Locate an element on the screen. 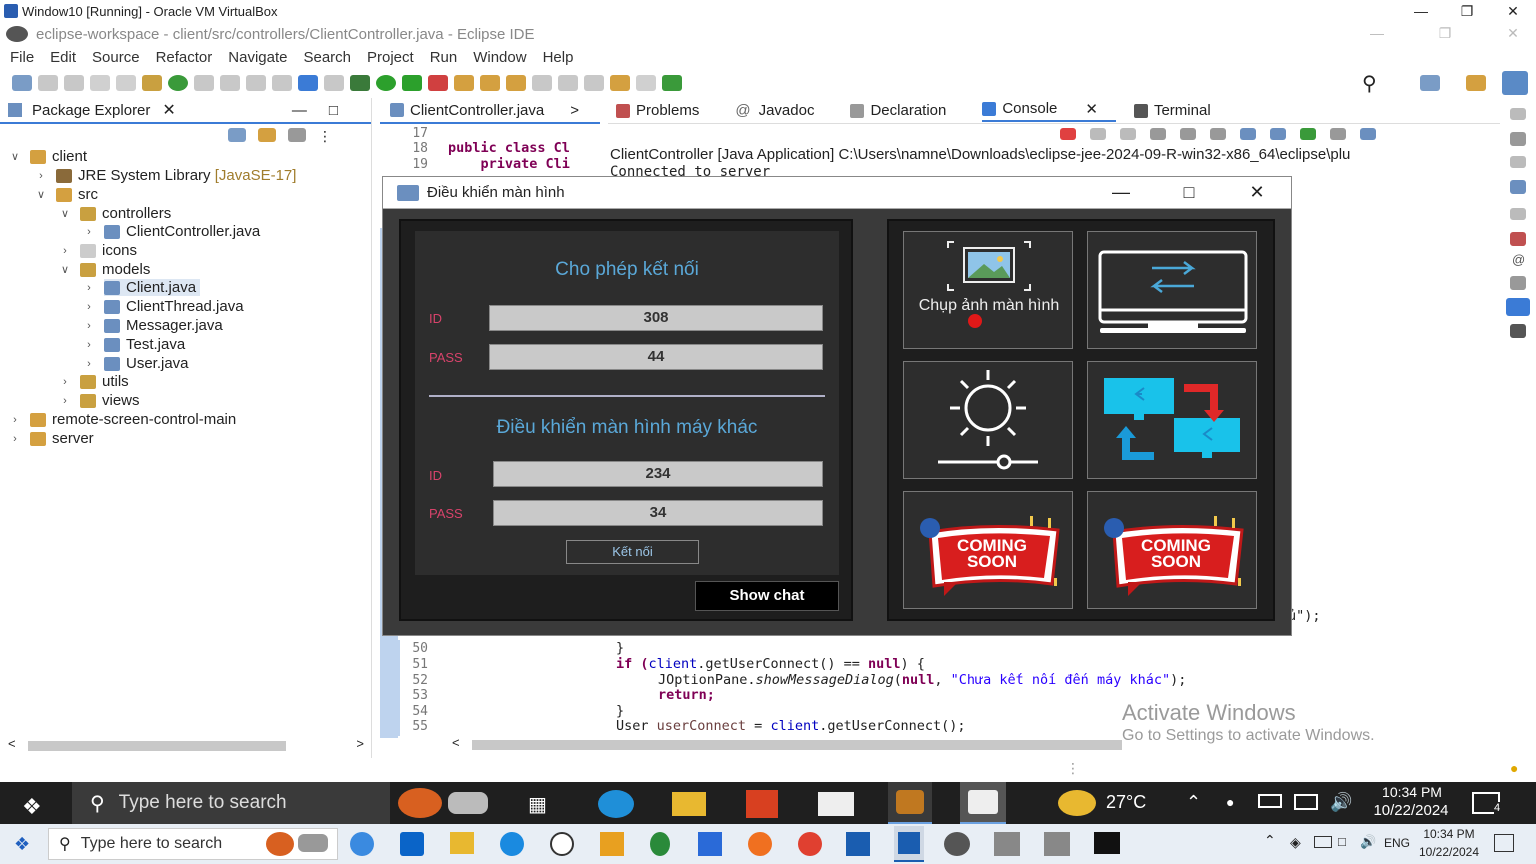  host-search-box: ⚲ Type here to search is located at coordinates (193, 844).